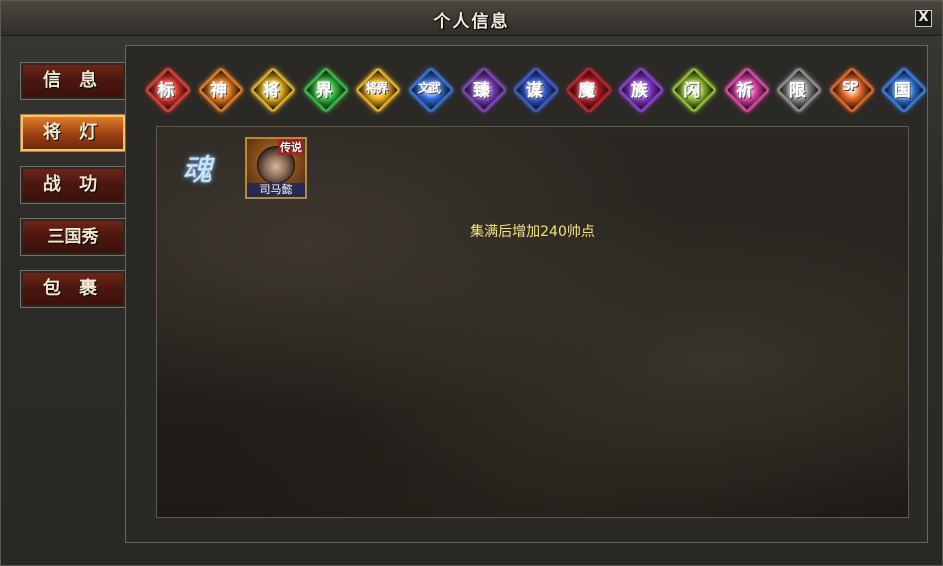  I want to click on sidebar-item-three-kingdoms-show: 三国秀, so click(73, 237).